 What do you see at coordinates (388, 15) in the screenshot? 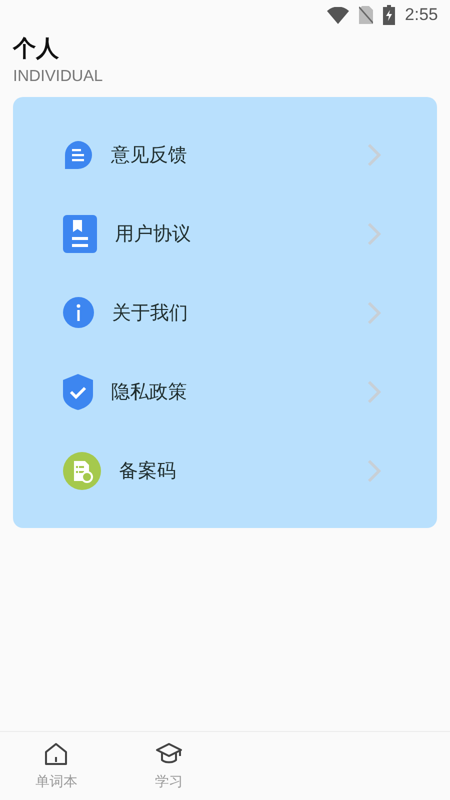
I see `battery-charging-icon` at bounding box center [388, 15].